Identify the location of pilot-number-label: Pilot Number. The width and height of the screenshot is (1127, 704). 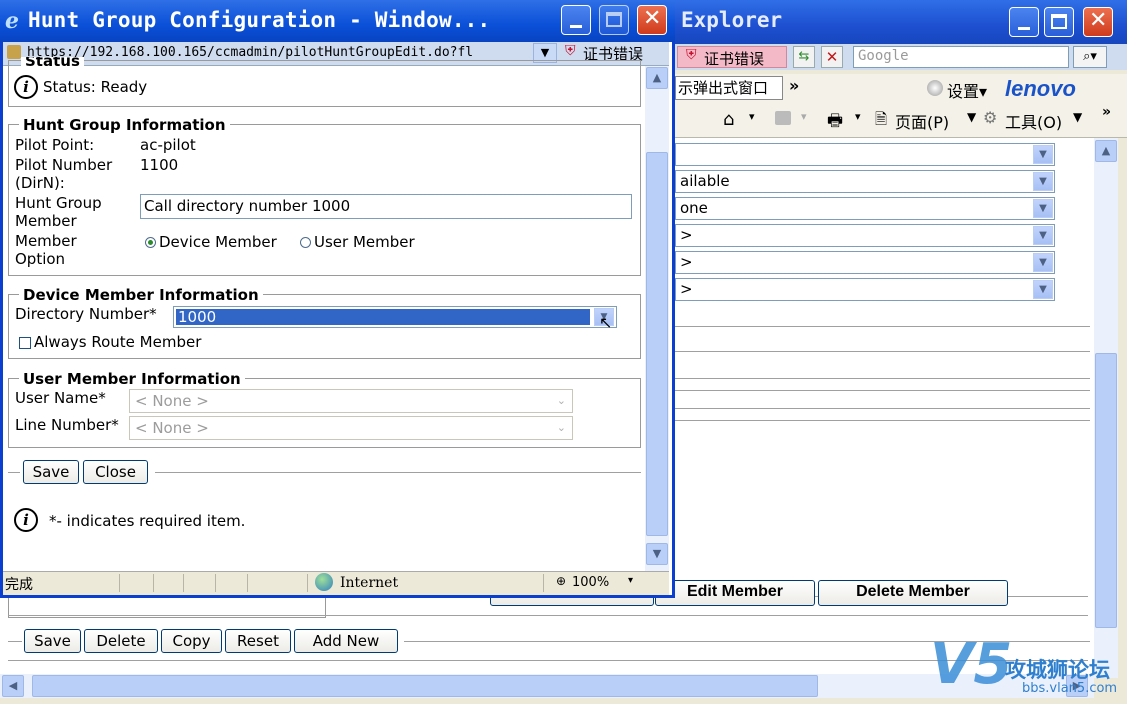
(64, 165).